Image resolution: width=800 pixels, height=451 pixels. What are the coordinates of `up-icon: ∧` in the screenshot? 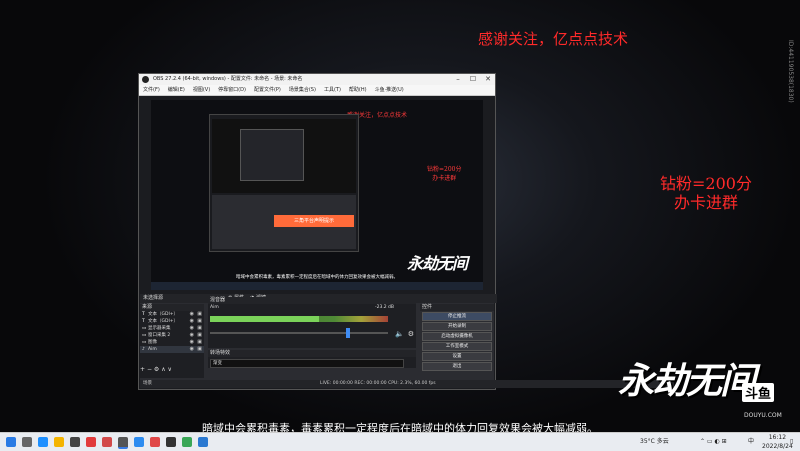 It's located at (163, 369).